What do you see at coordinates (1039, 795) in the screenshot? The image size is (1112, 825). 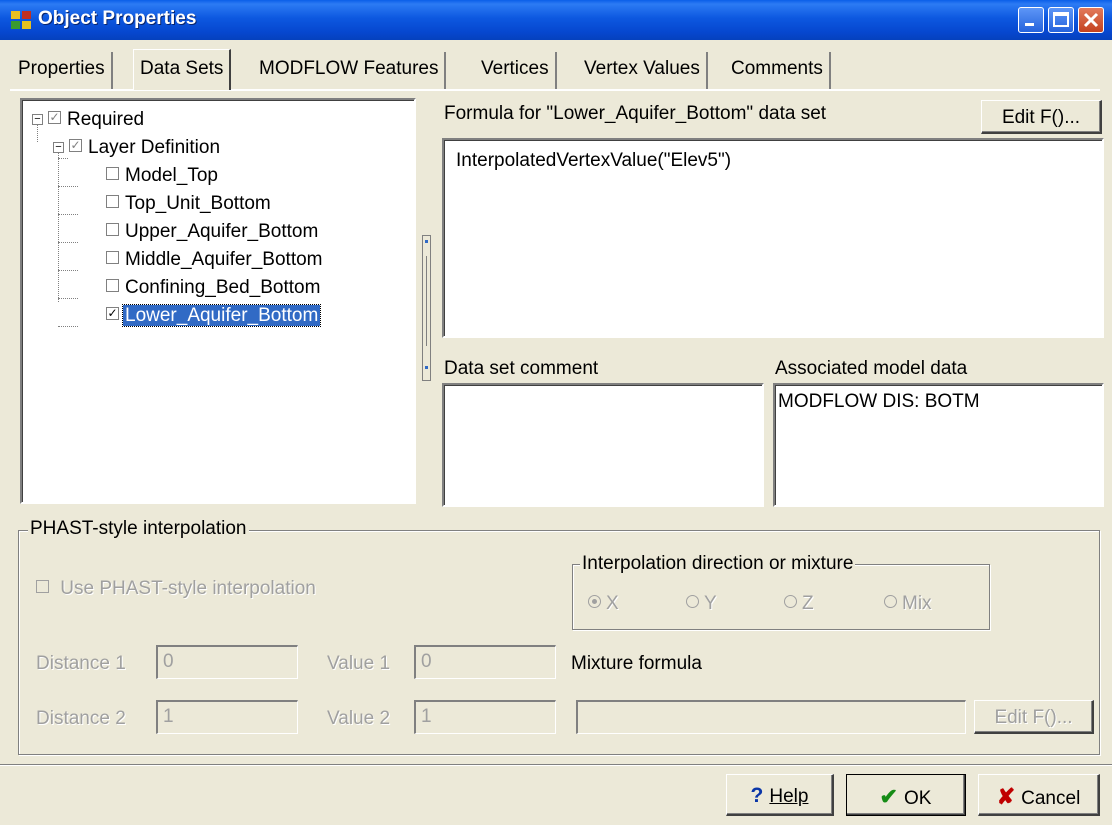 I see `cancel-button: ✘ Cancel` at bounding box center [1039, 795].